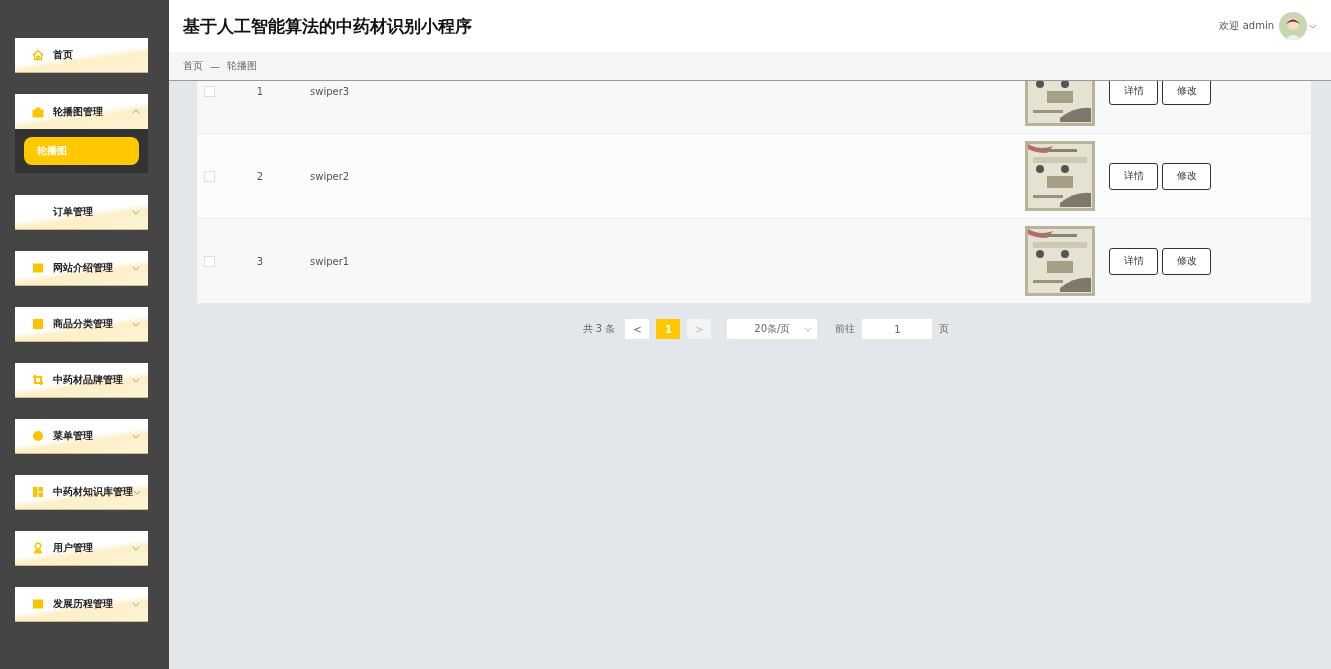 The image size is (1331, 669). What do you see at coordinates (328, 26) in the screenshot?
I see `app-title: 基于人工智能算法的中药材识别小程序` at bounding box center [328, 26].